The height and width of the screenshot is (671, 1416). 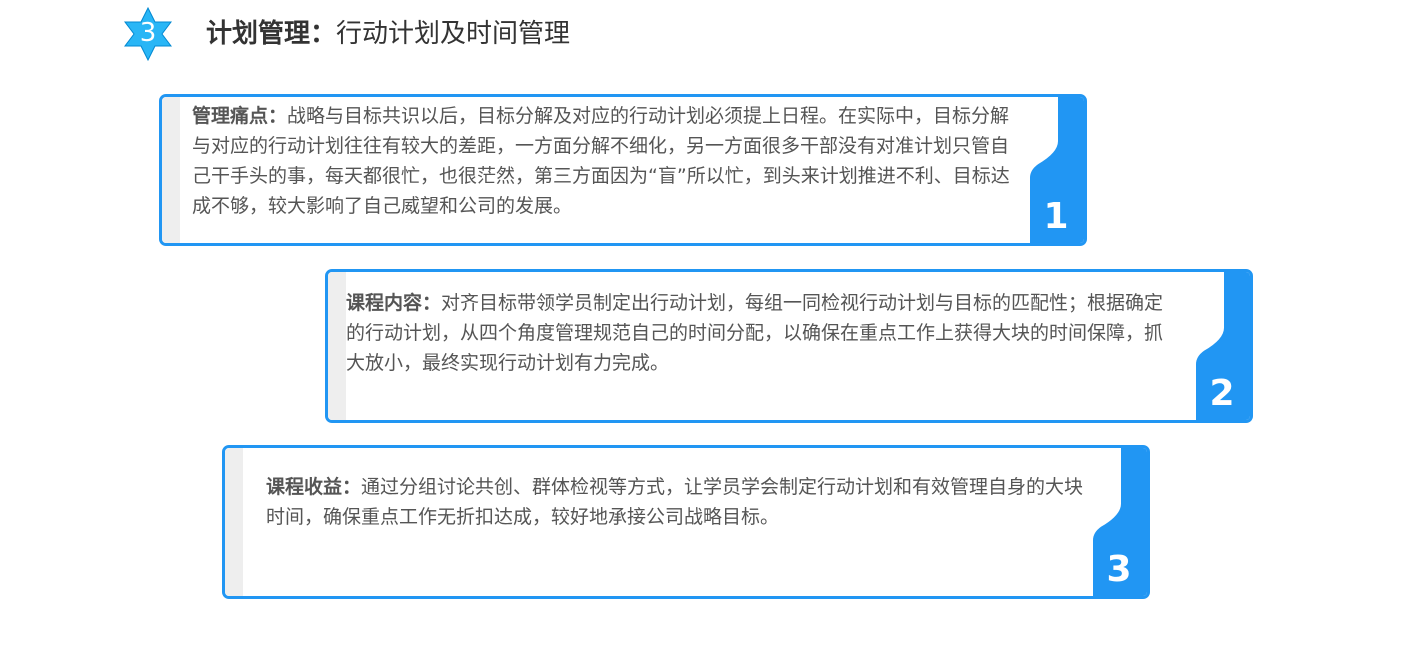 What do you see at coordinates (453, 34) in the screenshot?
I see `title-rest: 行动计划及时间管理` at bounding box center [453, 34].